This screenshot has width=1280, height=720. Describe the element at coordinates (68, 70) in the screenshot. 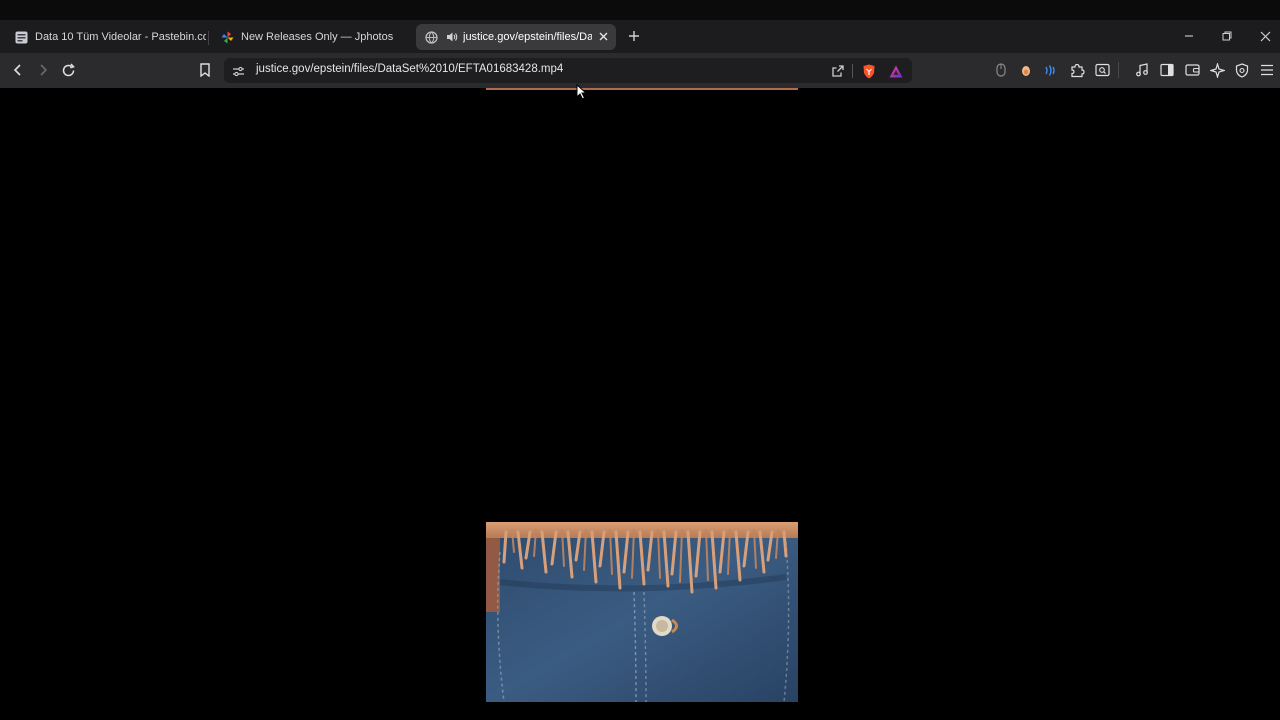

I see `reload-button` at that location.